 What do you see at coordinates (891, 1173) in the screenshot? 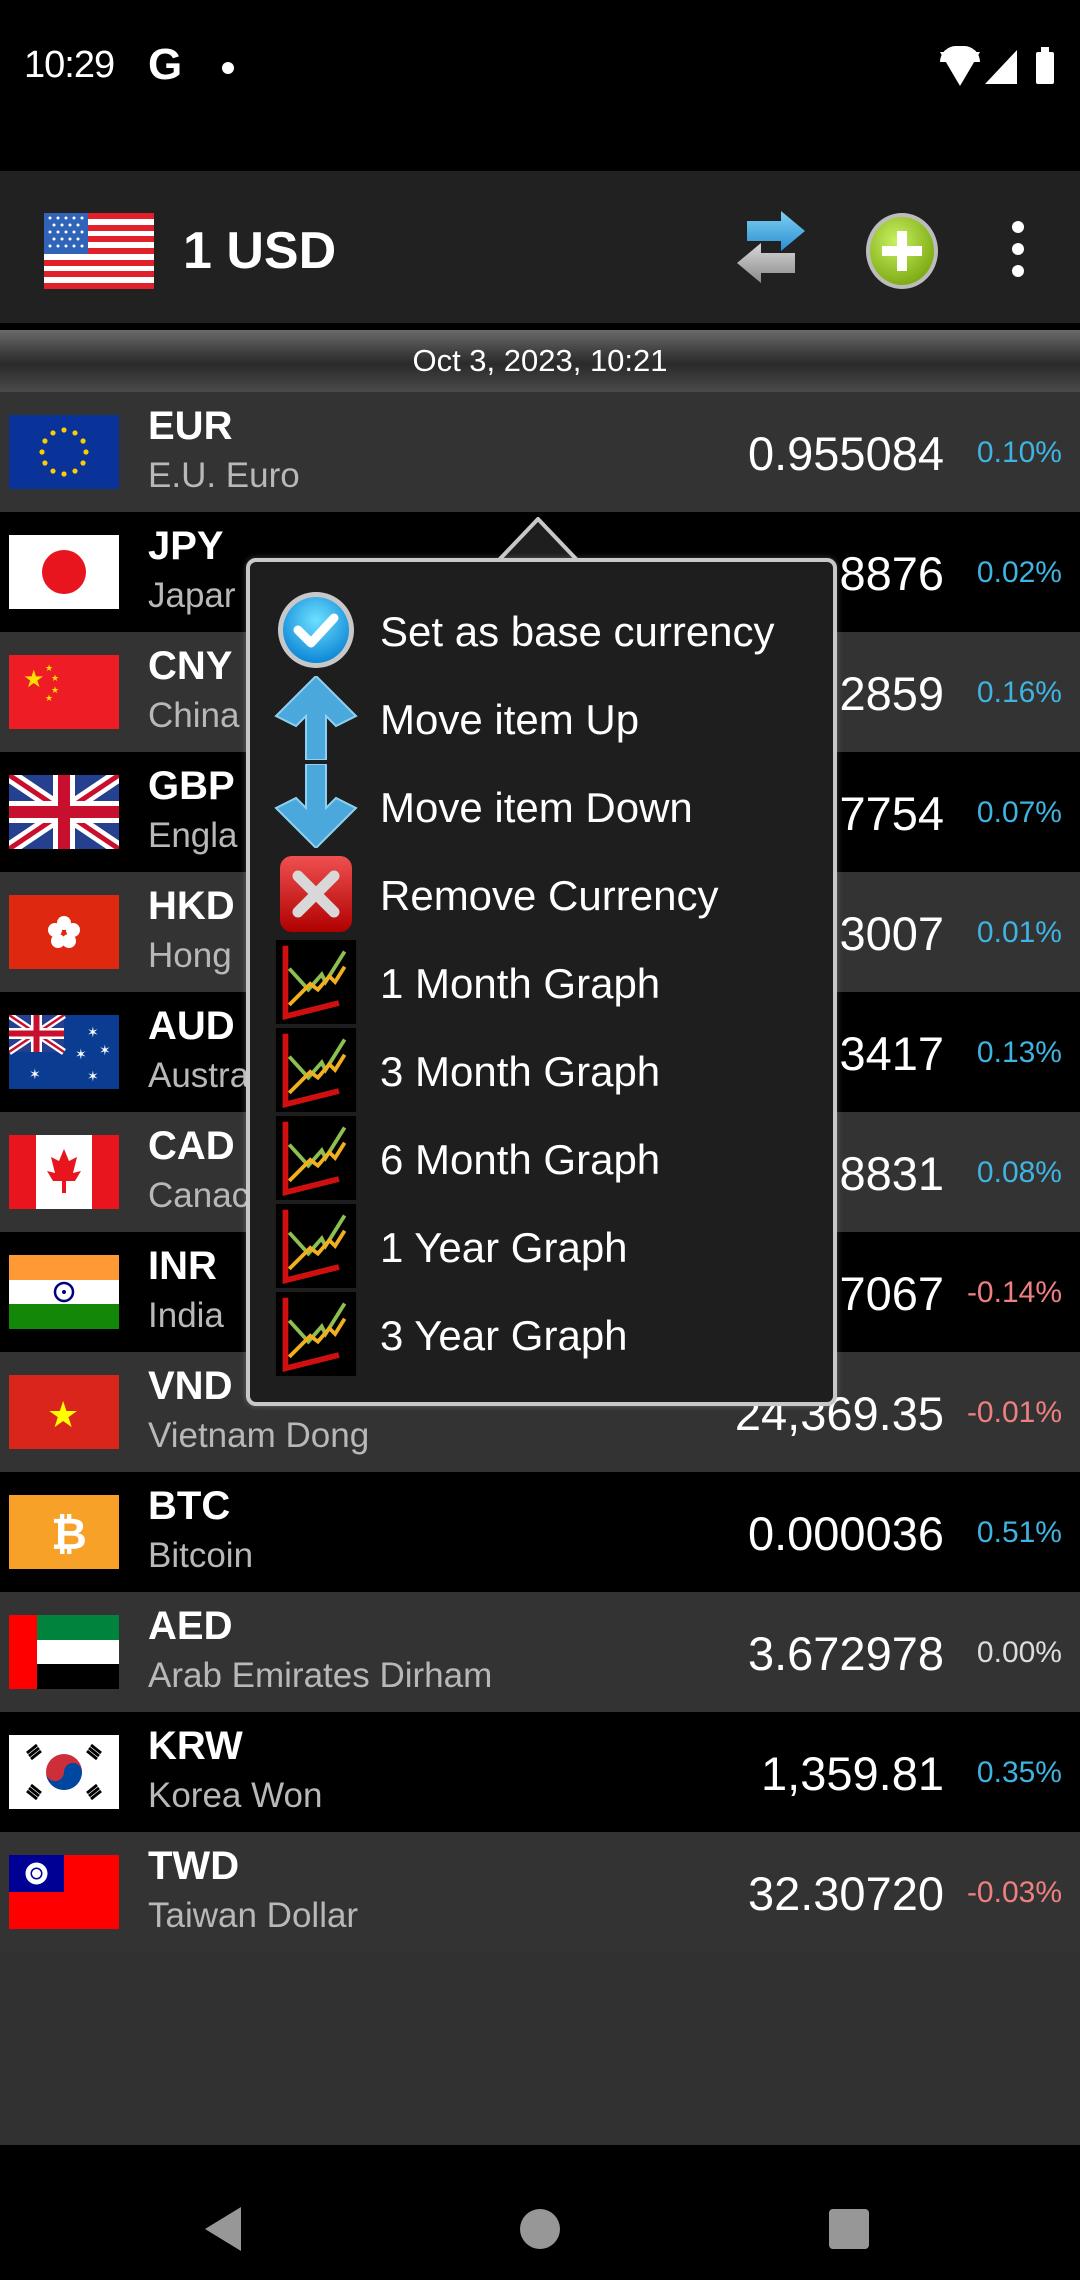
I see `exchange-rate: 8831` at bounding box center [891, 1173].